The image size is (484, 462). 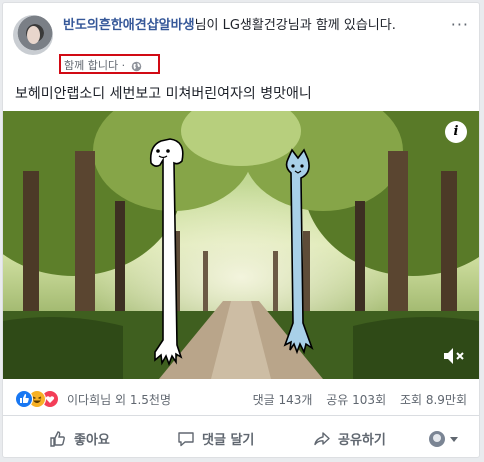 I want to click on headline-rest: 님이 LG생활건강님과 함께 있습니다., so click(x=295, y=25).